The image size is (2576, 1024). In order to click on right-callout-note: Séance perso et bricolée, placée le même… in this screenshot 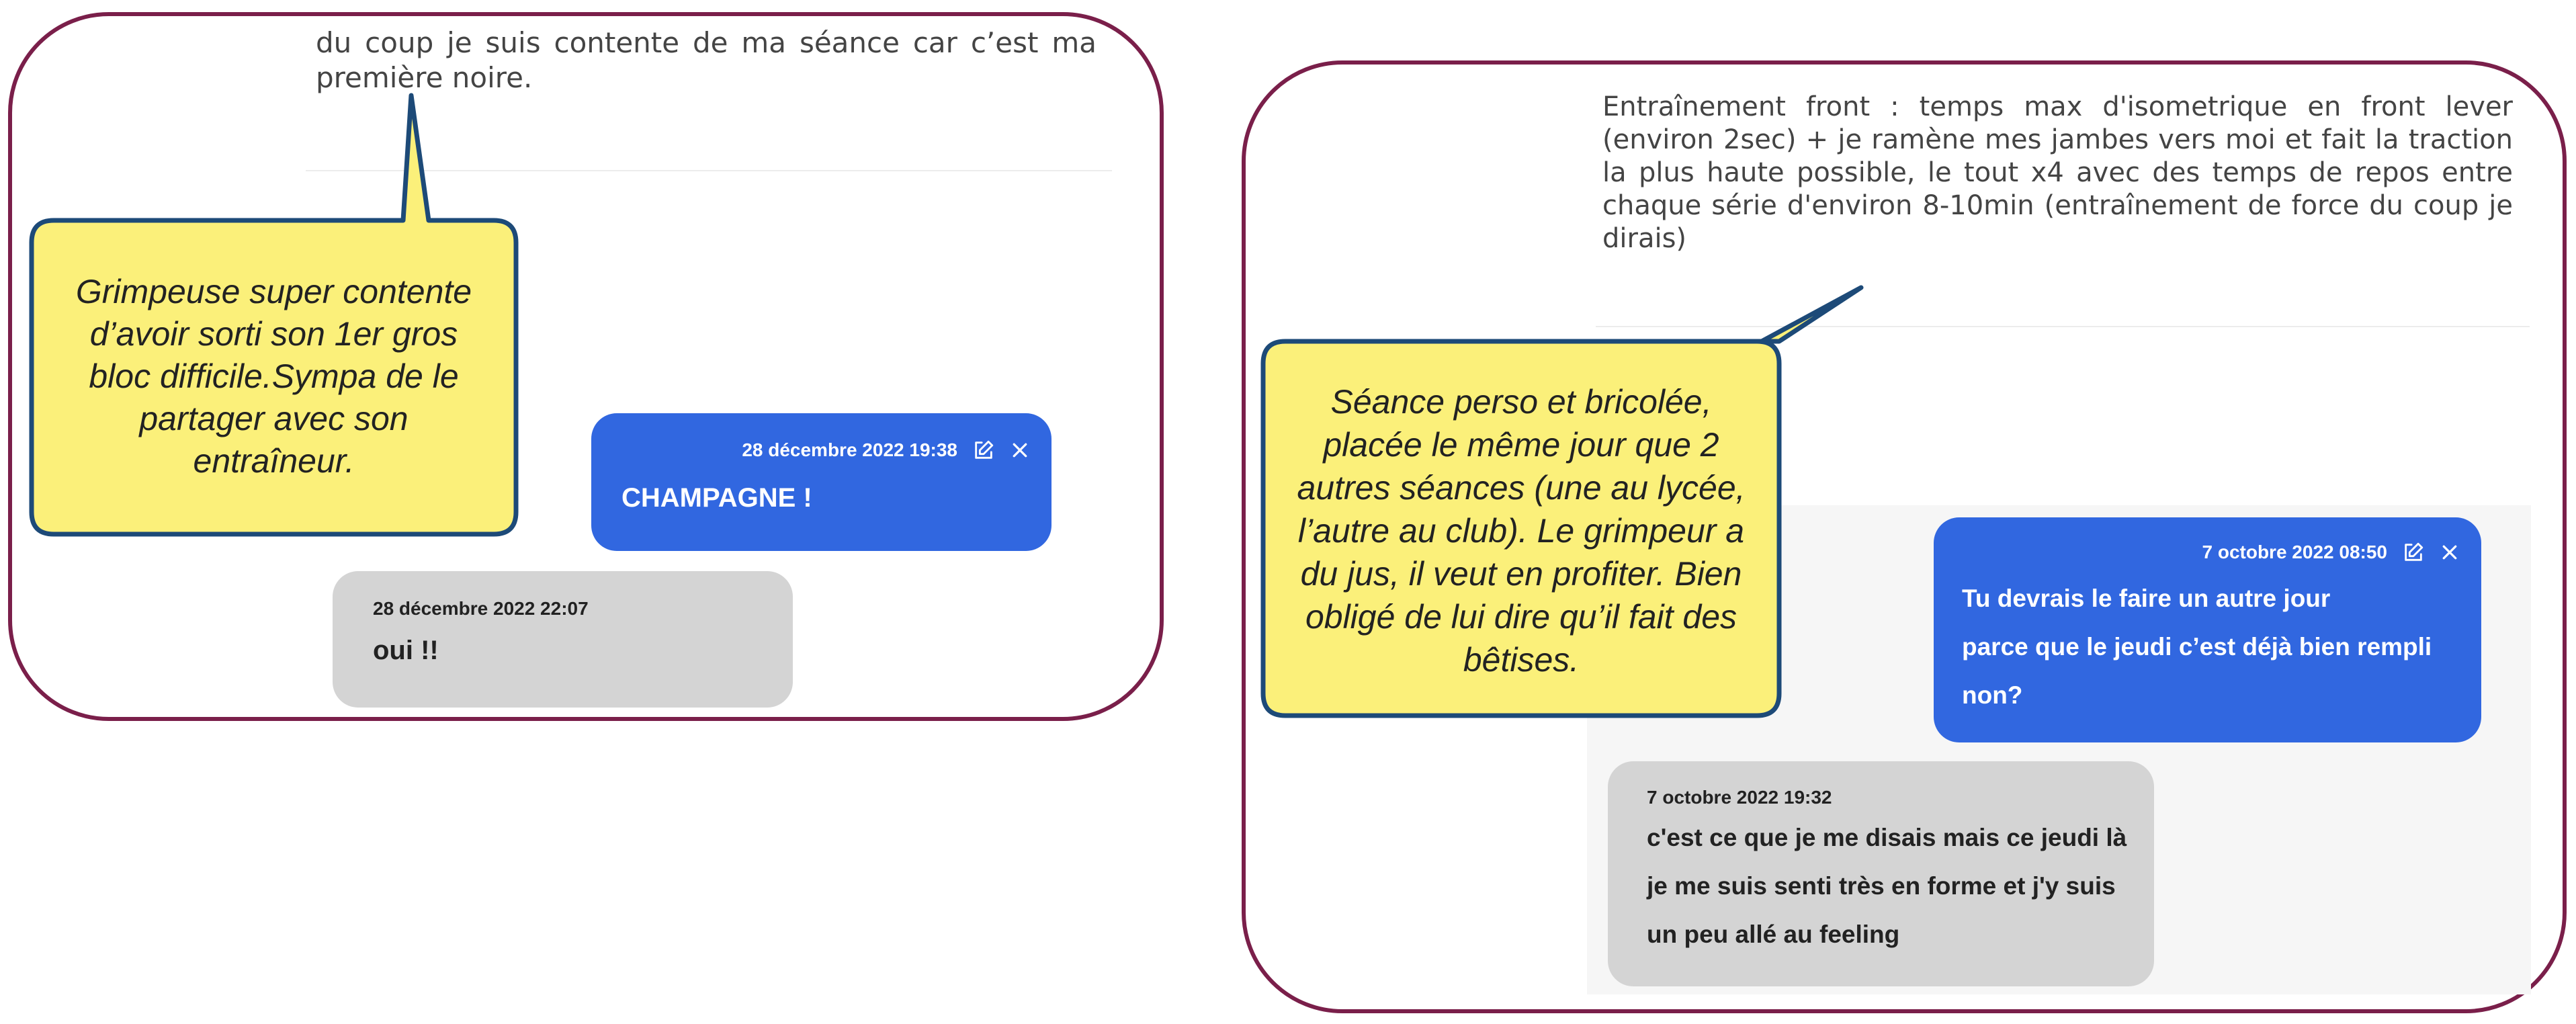, I will do `click(1521, 531)`.